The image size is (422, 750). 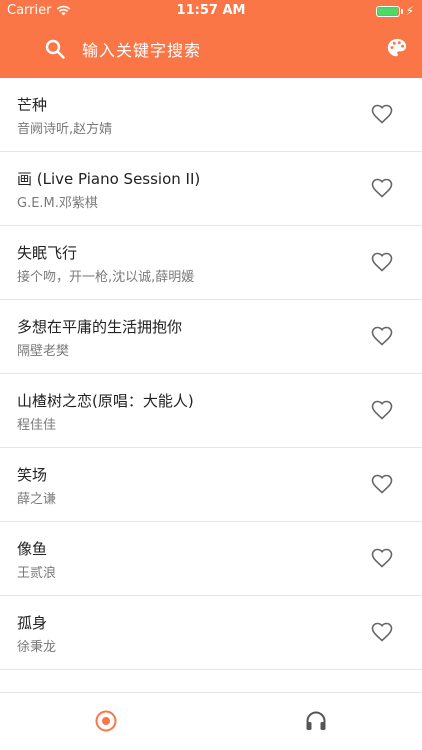 I want to click on song-item: 孤身 徐秉龙, so click(x=211, y=633).